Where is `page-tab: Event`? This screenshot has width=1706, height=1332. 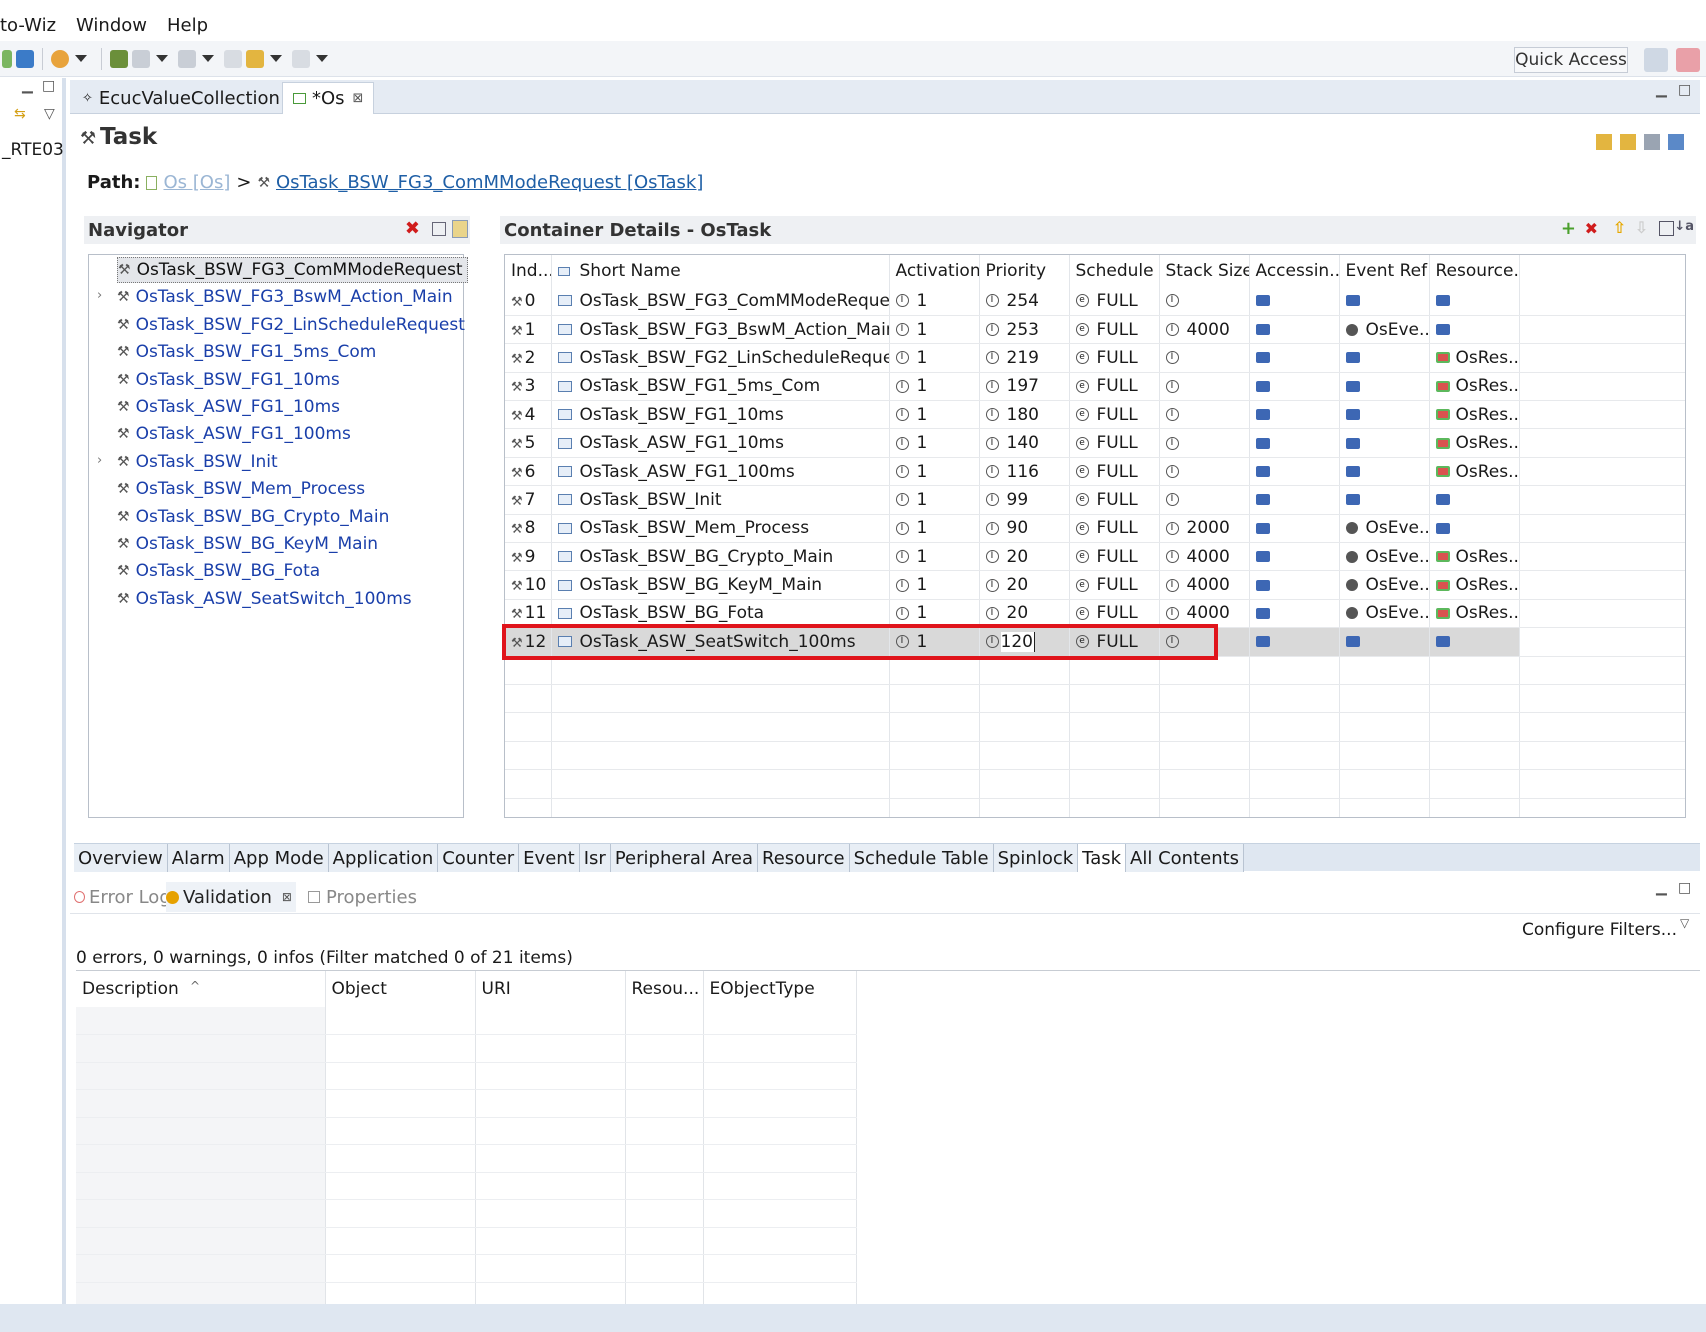 page-tab: Event is located at coordinates (549, 858).